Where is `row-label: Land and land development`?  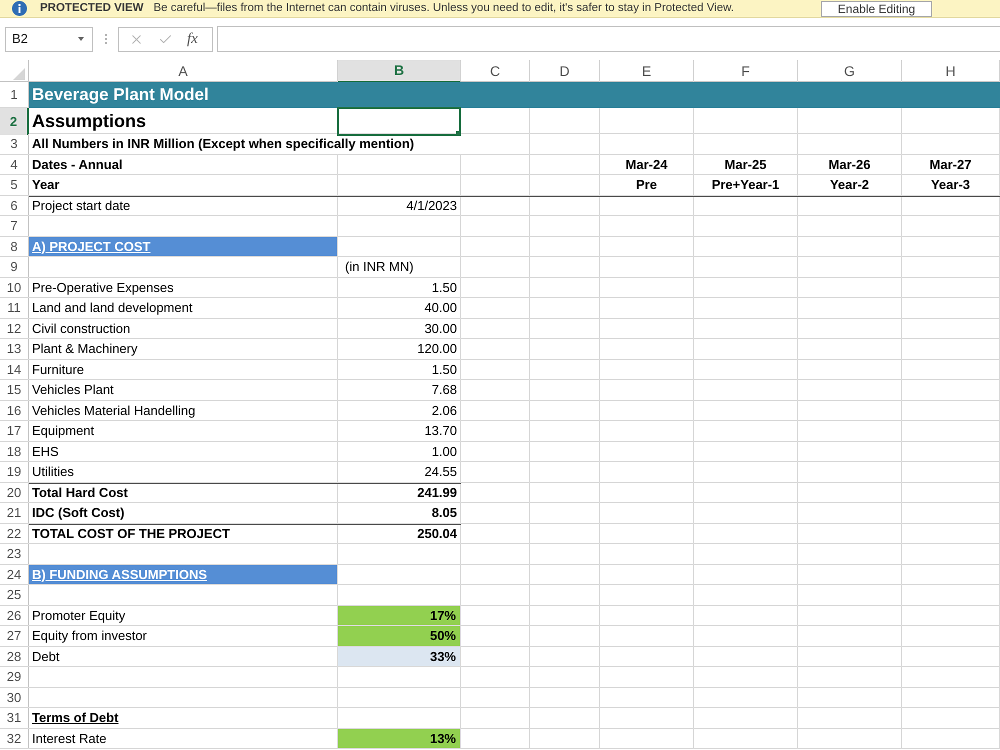 row-label: Land and land development is located at coordinates (112, 308).